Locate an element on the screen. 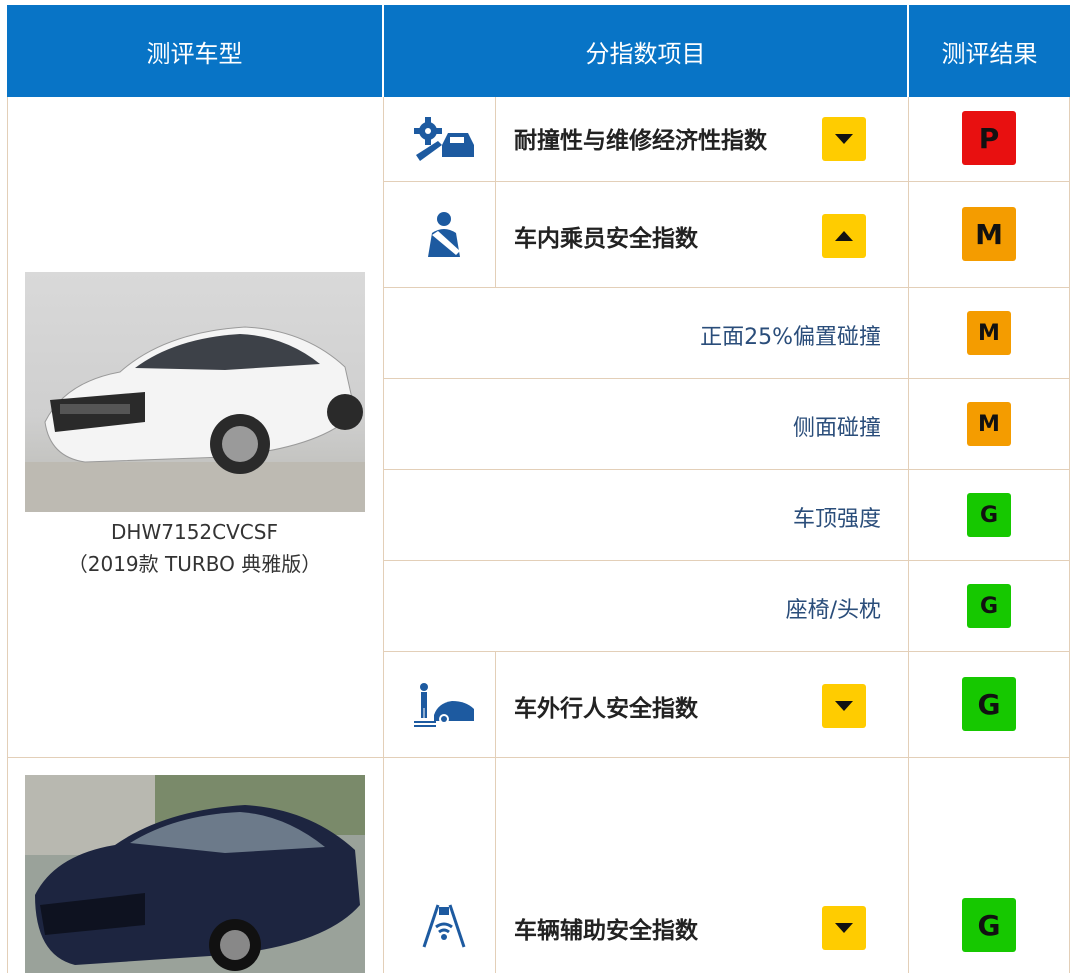  subitem-label-frontal: 正面25%偏置碰撞 is located at coordinates (790, 337).